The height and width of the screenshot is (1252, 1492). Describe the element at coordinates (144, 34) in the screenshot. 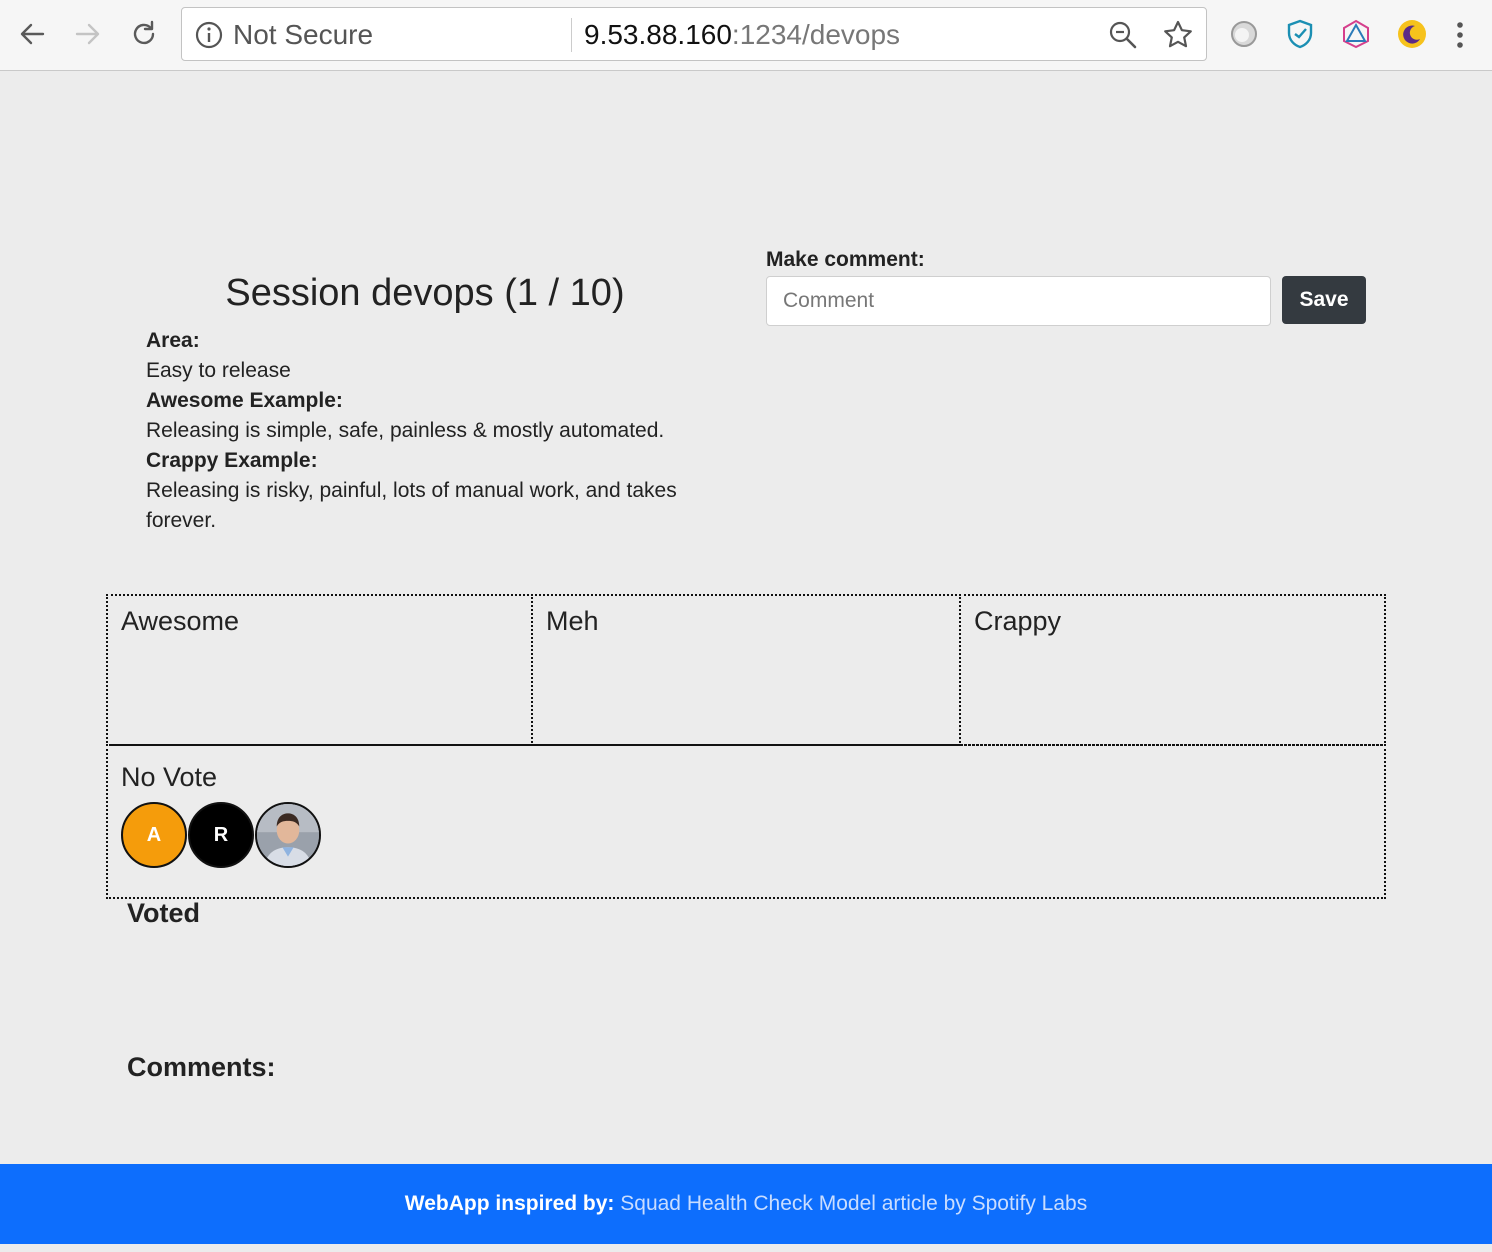

I see `reload-icon` at that location.